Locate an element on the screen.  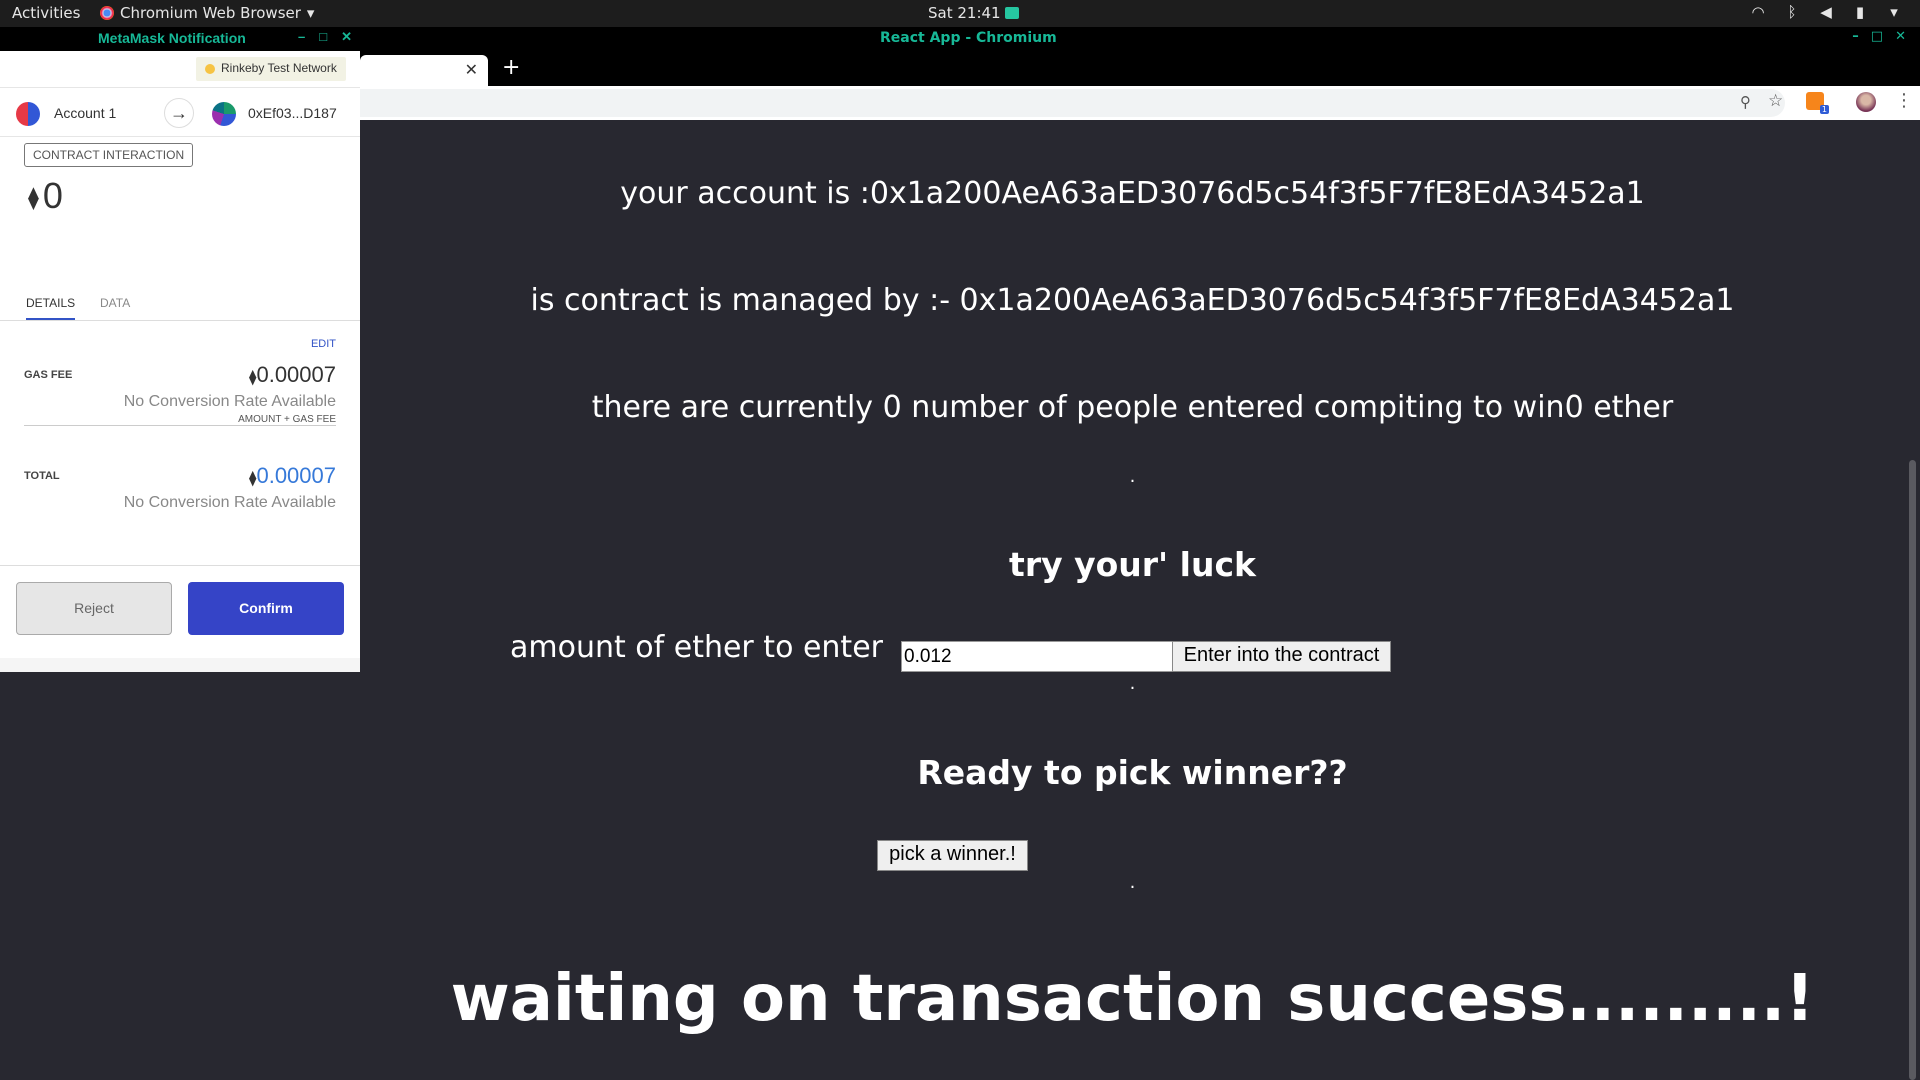
scrollbar-thumb is located at coordinates (1912, 770).